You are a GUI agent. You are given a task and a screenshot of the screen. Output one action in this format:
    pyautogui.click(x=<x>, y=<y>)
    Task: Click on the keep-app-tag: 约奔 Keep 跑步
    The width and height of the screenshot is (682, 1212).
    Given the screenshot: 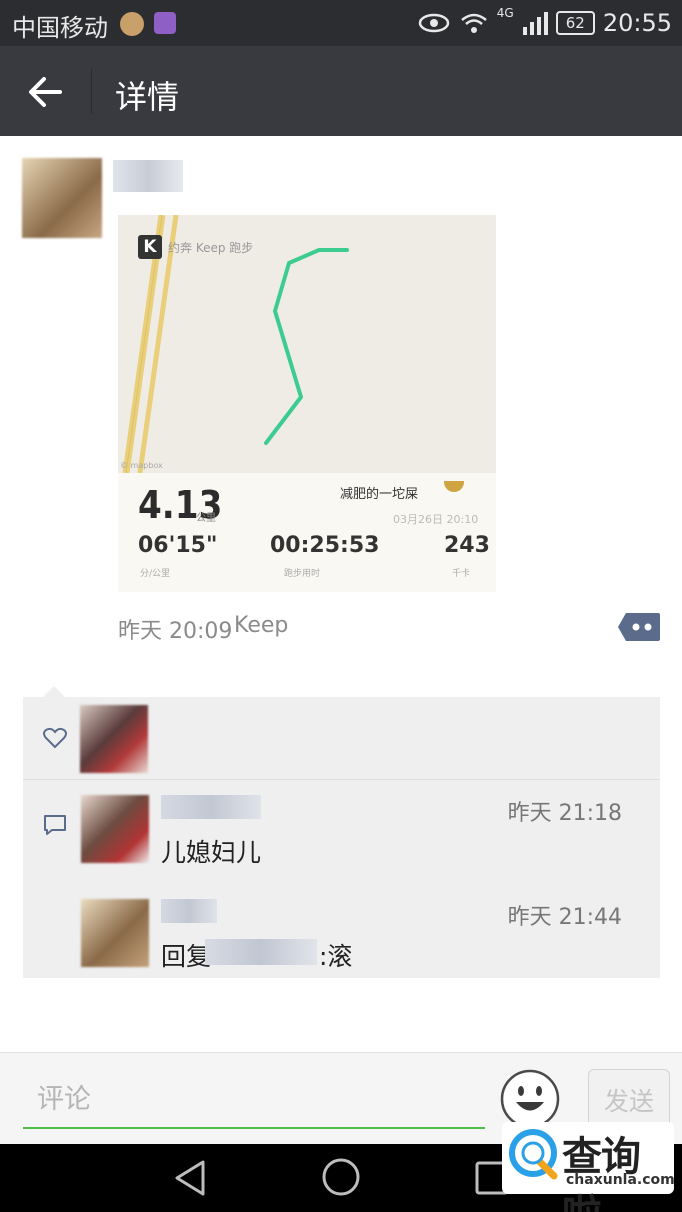 What is the action you would take?
    pyautogui.click(x=211, y=248)
    